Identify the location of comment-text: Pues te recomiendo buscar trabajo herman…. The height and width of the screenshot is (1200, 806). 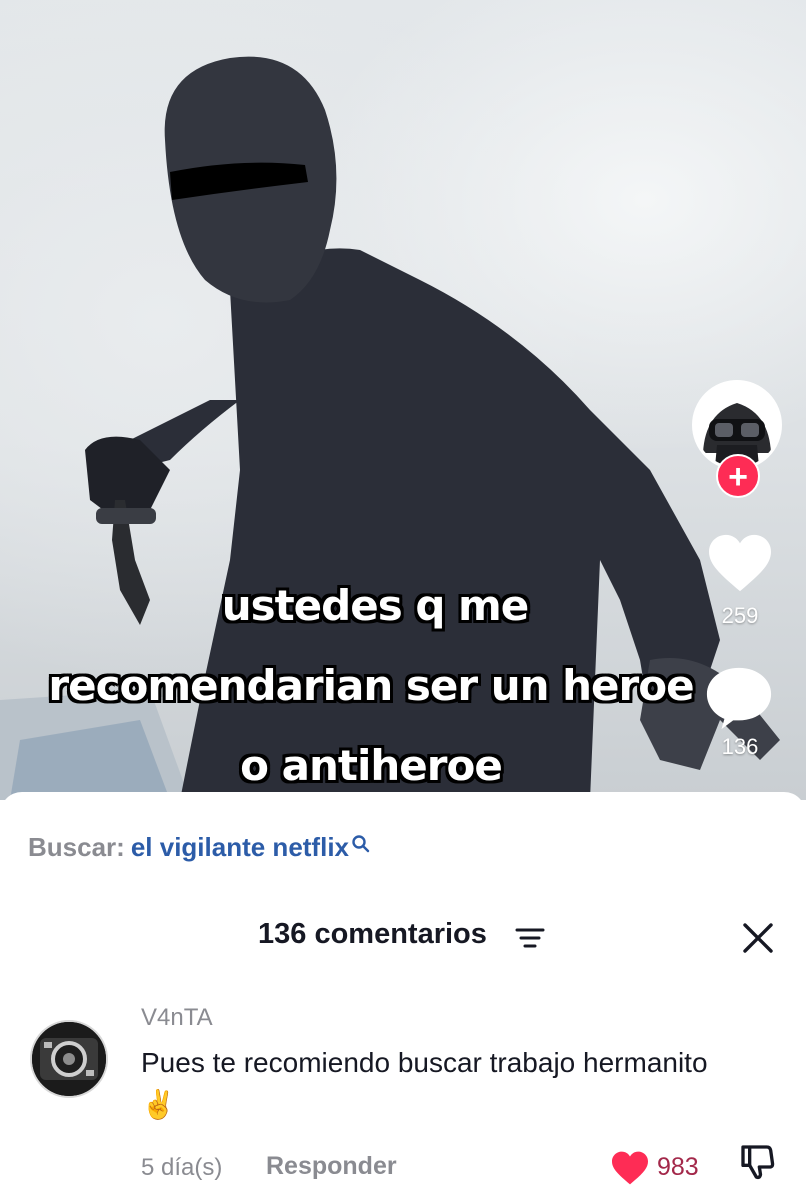
(424, 1083).